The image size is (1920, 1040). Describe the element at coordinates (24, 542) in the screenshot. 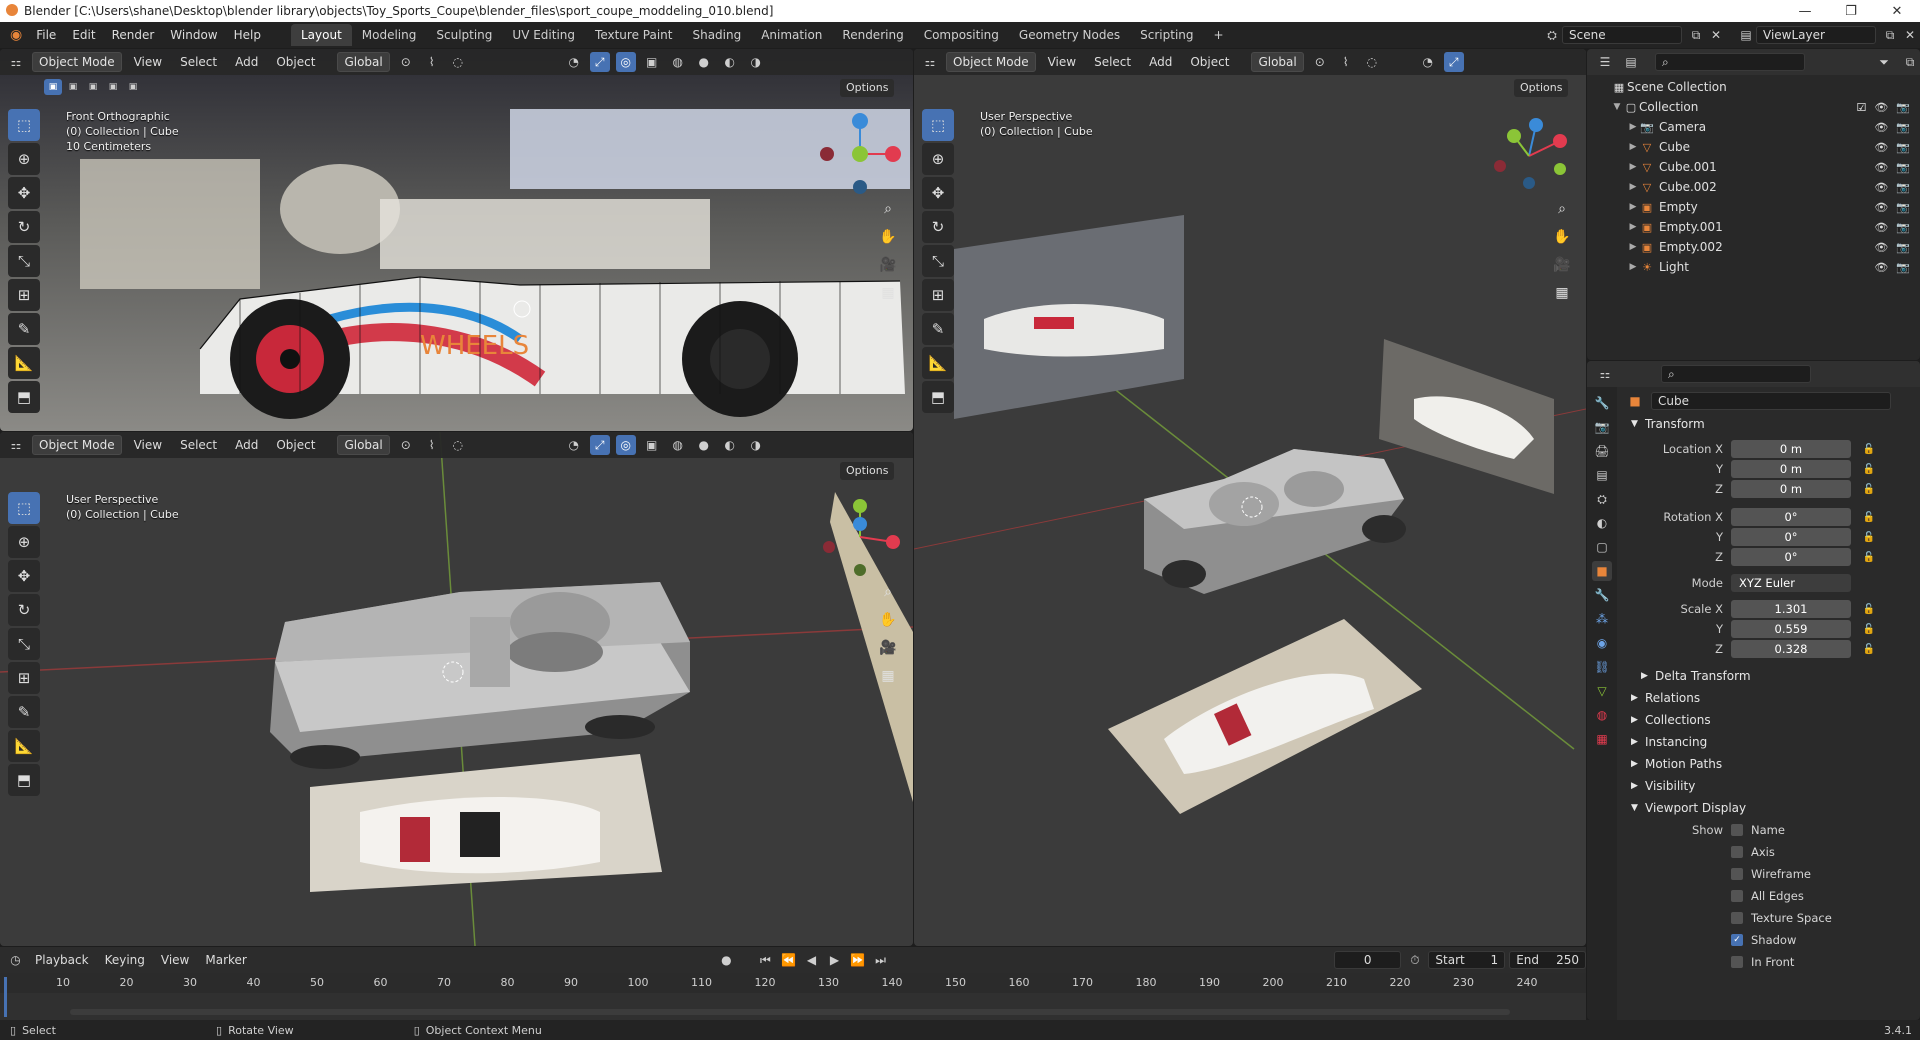

I see `cursor-tool: ⊕` at that location.